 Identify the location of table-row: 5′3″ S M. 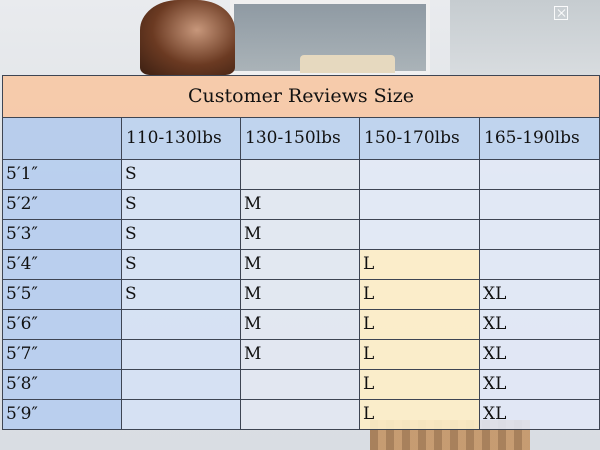
(301, 234).